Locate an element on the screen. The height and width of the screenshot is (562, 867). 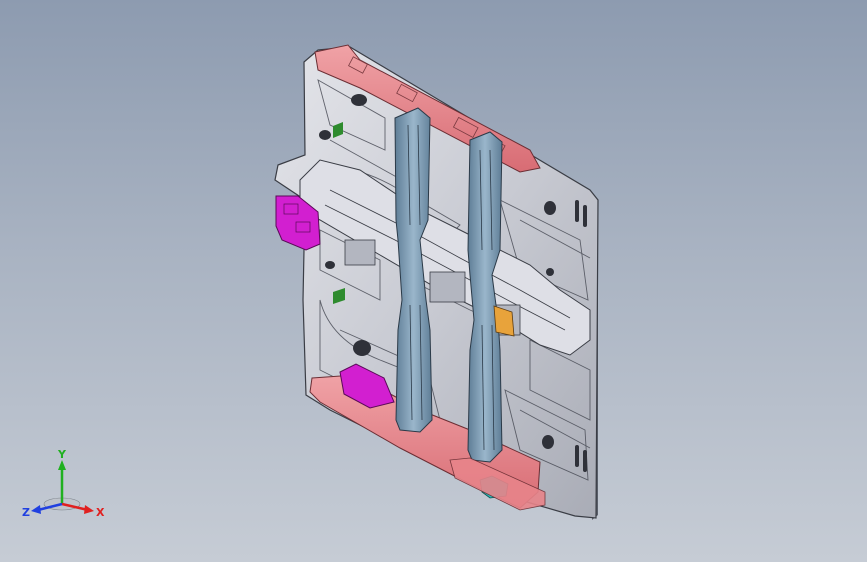
z-axis-label: Z is located at coordinates (26, 512).